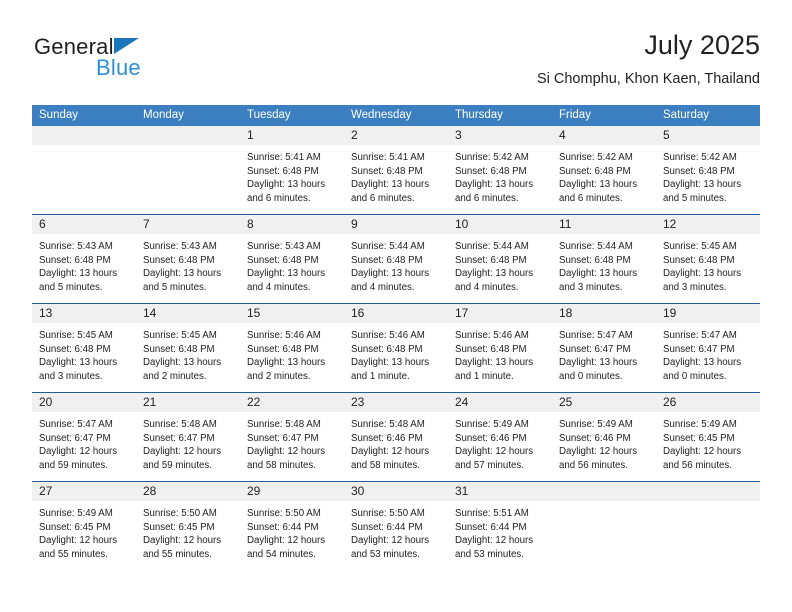  What do you see at coordinates (292, 135) in the screenshot?
I see `day-number-band: 1` at bounding box center [292, 135].